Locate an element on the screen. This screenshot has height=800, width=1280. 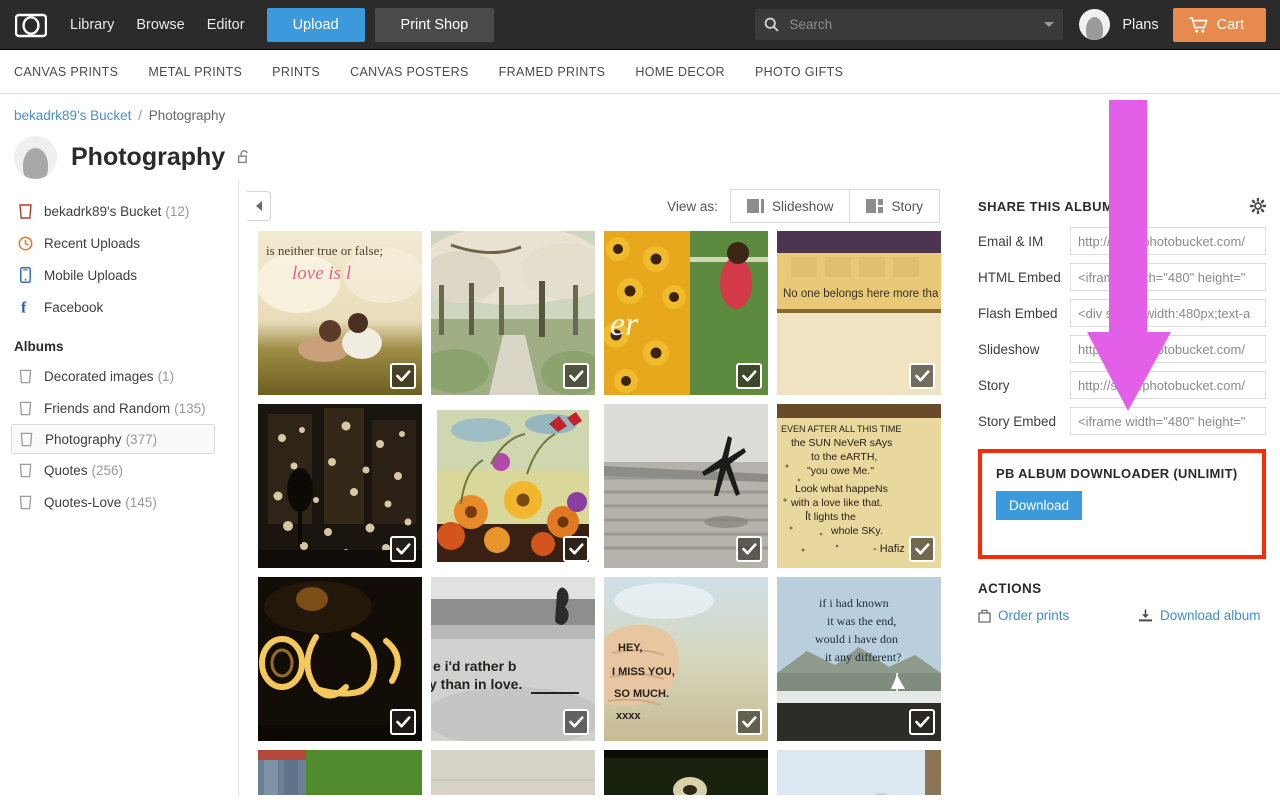
svg-text: f is located at coordinates (24, 308).